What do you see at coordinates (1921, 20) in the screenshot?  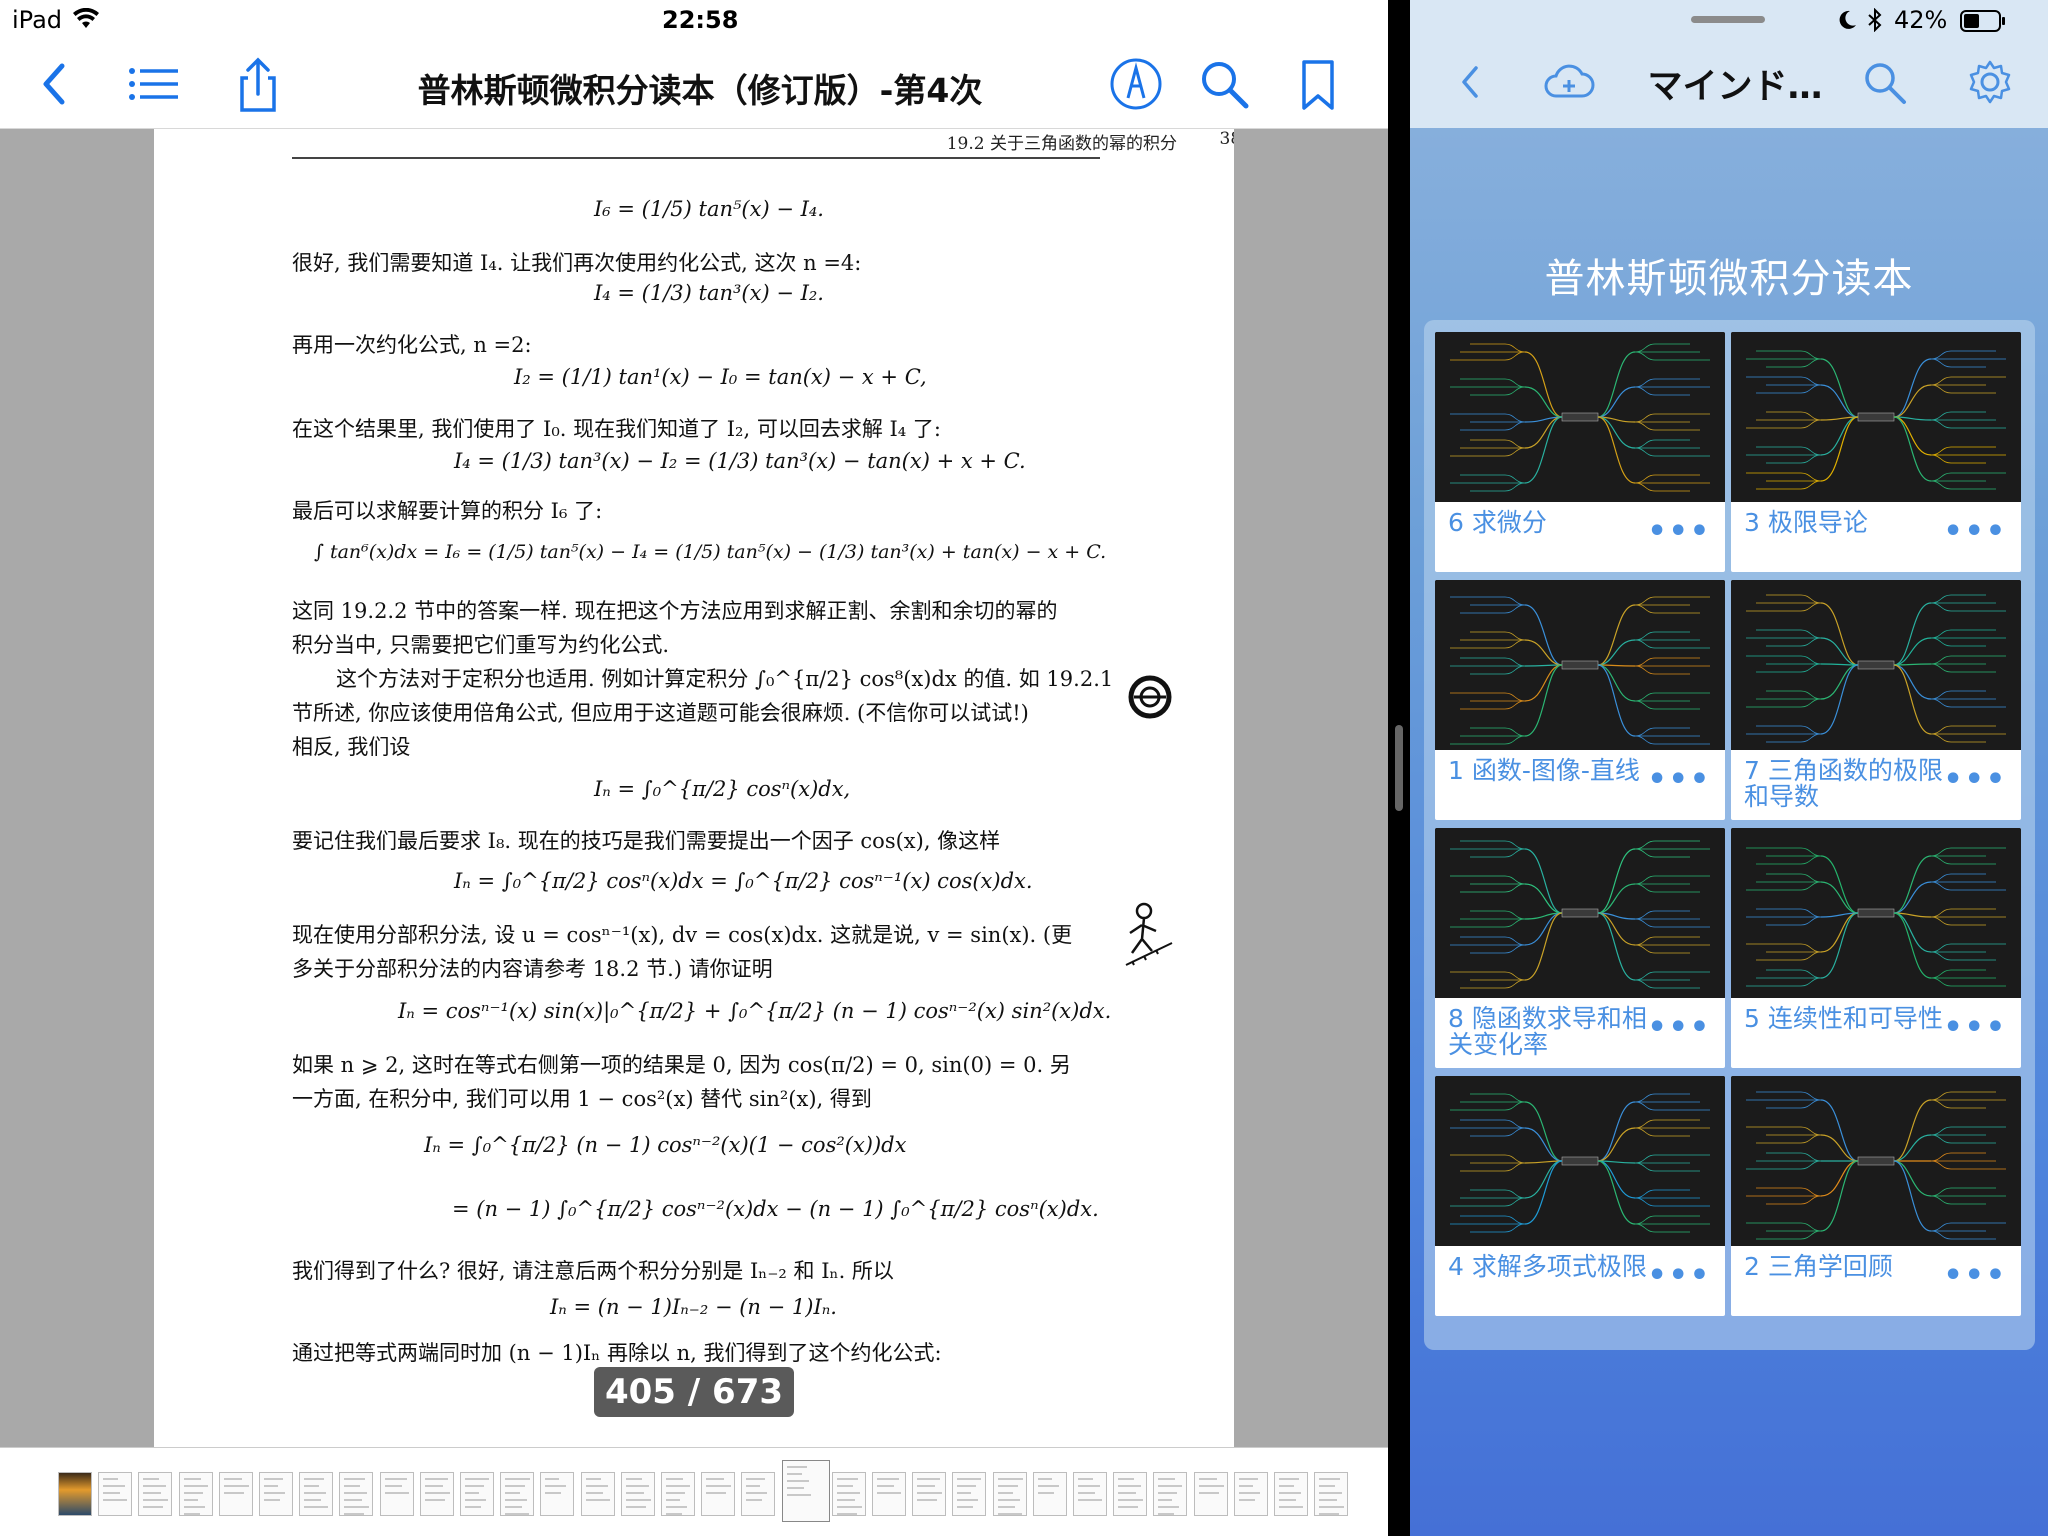 I see `battery-percentage: 42%` at bounding box center [1921, 20].